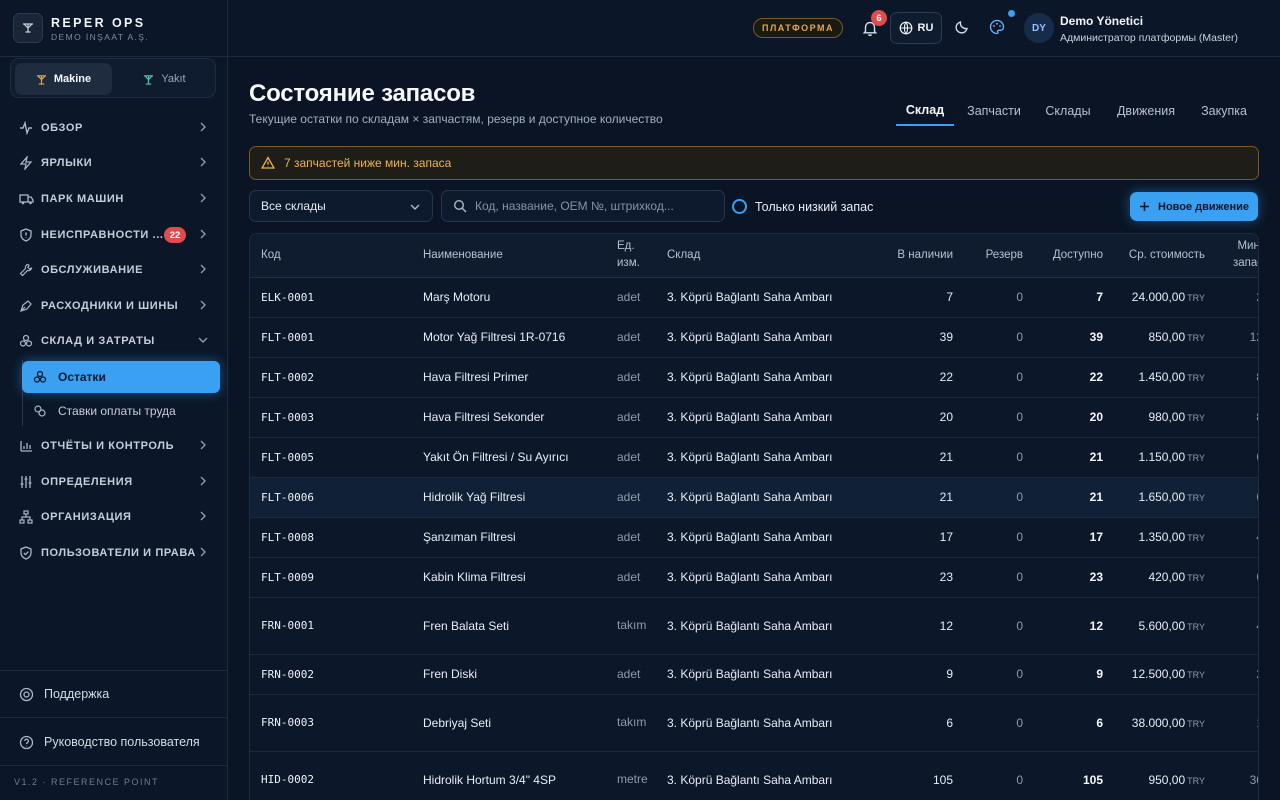  What do you see at coordinates (1165, 537) in the screenshot?
I see `cell-avg-cost: 1.350,00 TRY` at bounding box center [1165, 537].